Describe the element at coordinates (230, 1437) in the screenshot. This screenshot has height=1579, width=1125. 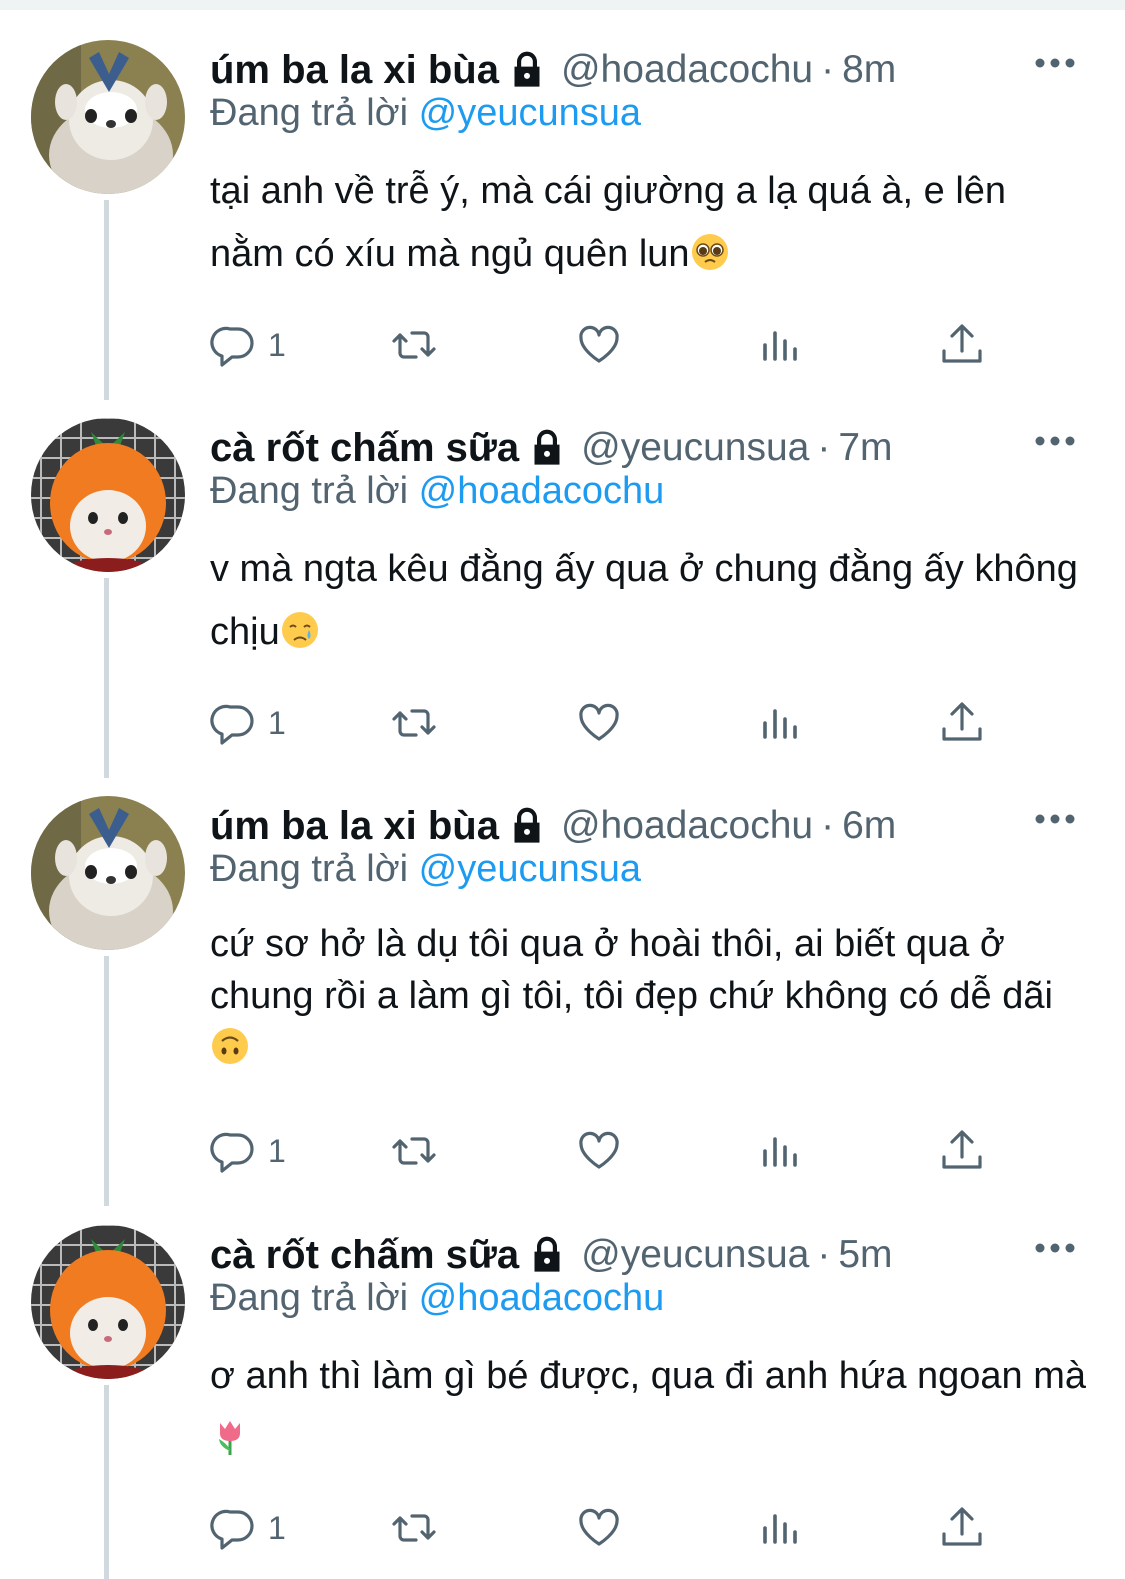
I see `tulip-emoji` at that location.